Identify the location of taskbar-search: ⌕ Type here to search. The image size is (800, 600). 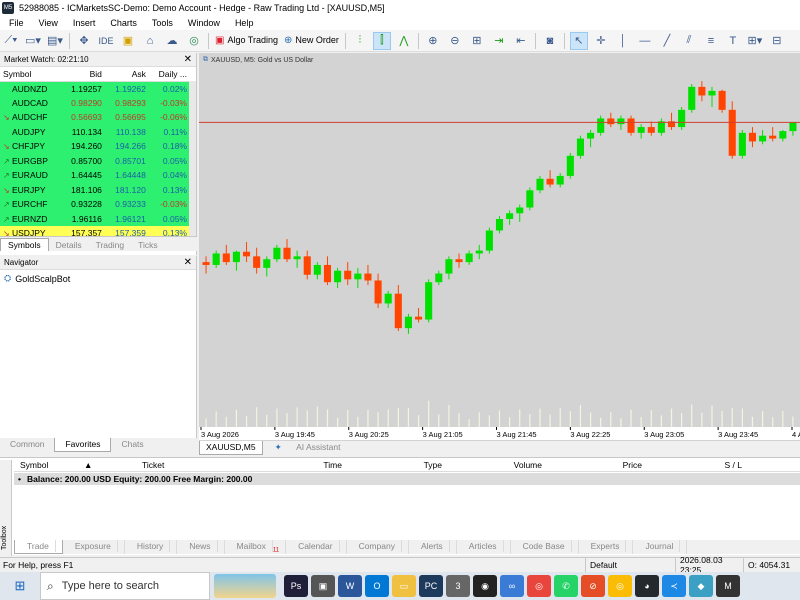
(125, 586).